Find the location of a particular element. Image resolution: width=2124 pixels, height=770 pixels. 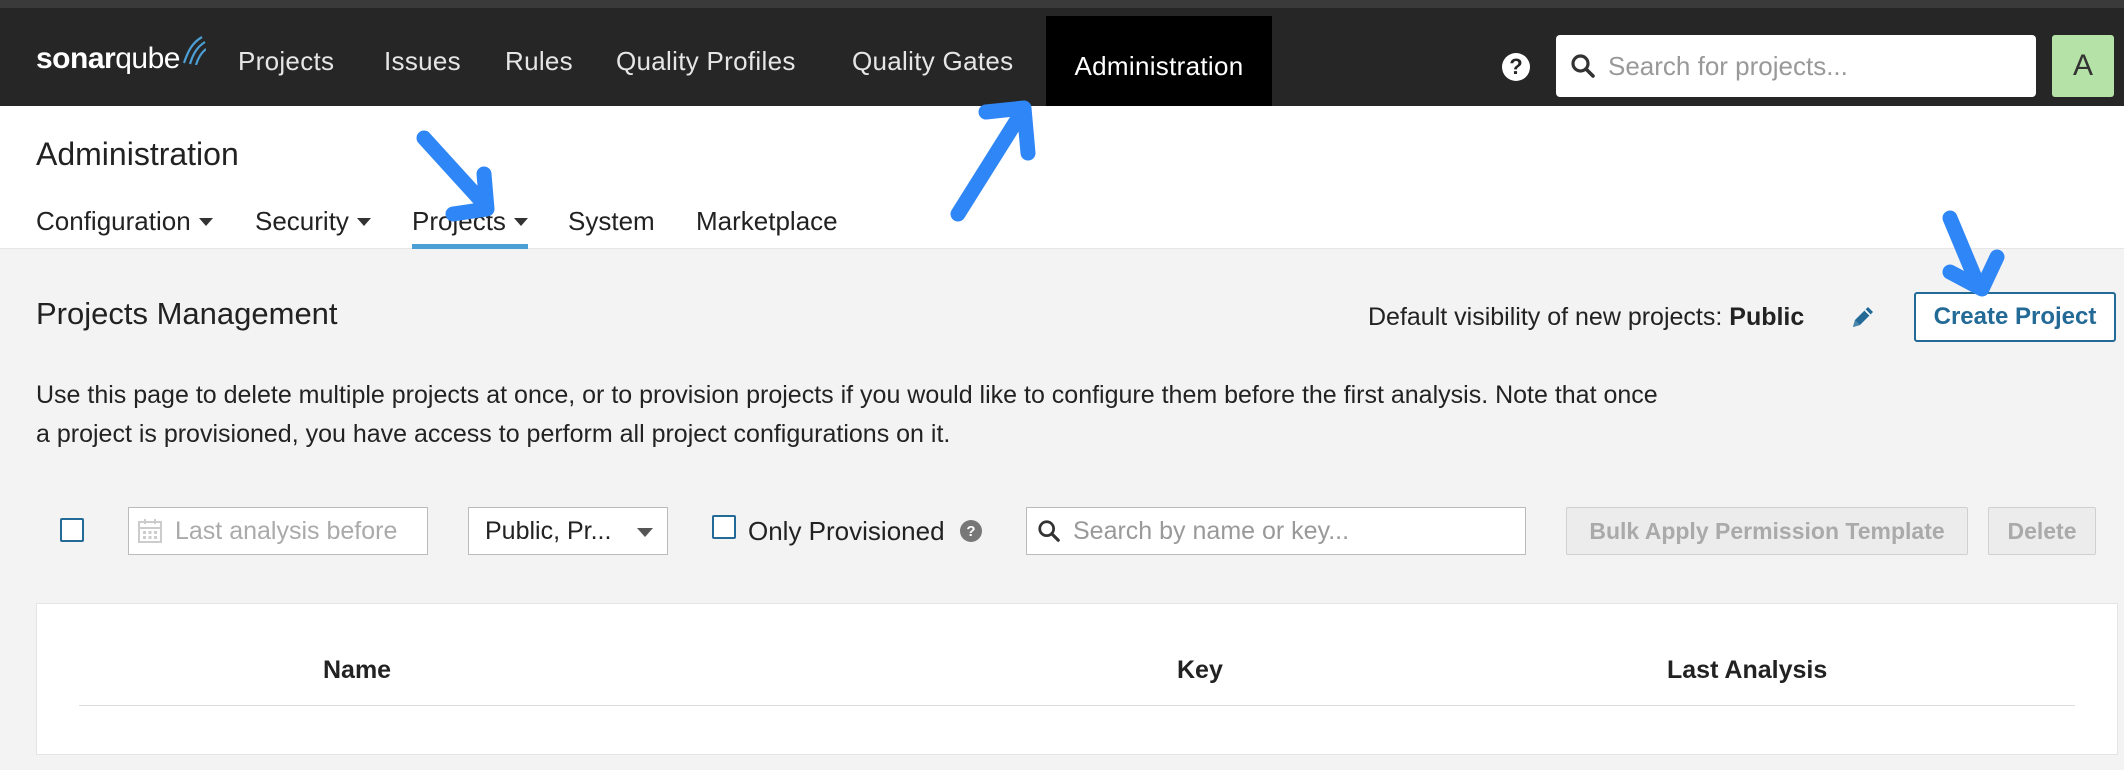

tab-projects: Projects is located at coordinates (470, 227).